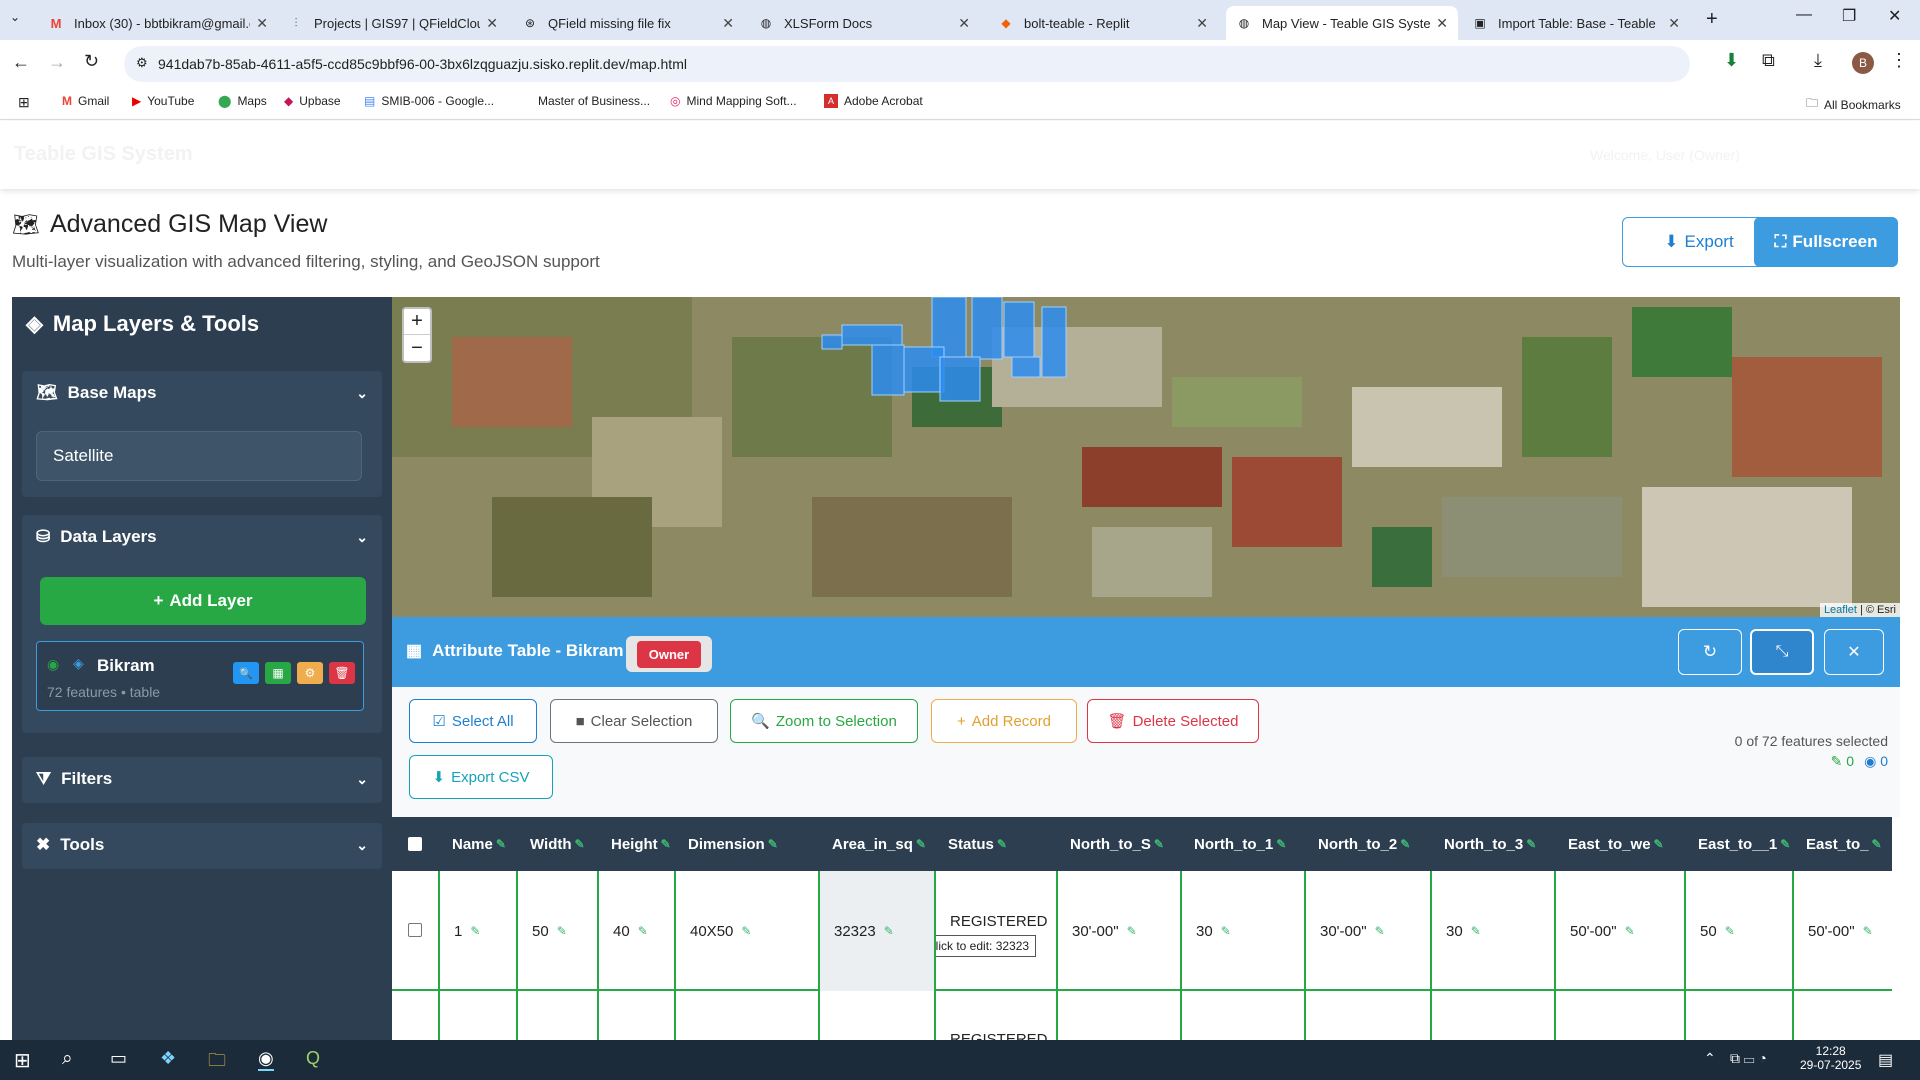 This screenshot has width=1920, height=1080. What do you see at coordinates (1854, 652) in the screenshot?
I see `close-panel-button: ✕` at bounding box center [1854, 652].